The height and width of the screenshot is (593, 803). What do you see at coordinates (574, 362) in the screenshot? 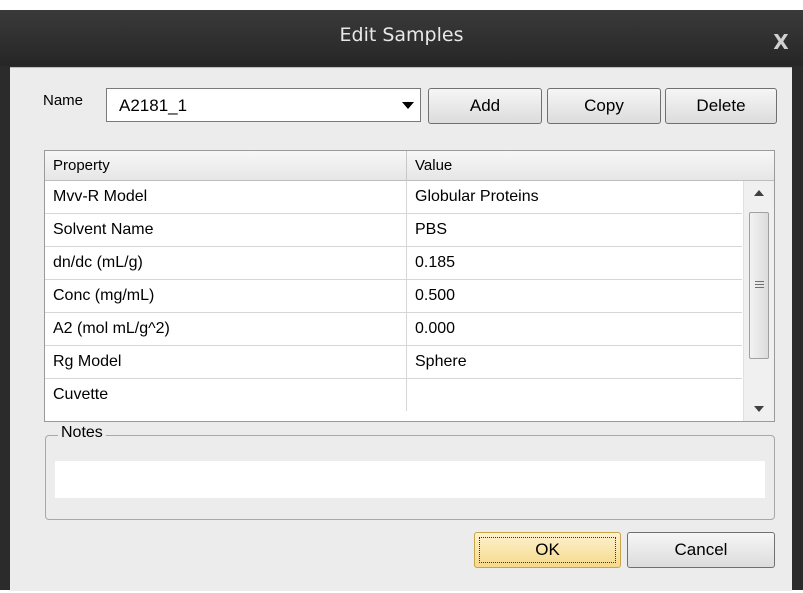
I see `value-cell: Sphere` at bounding box center [574, 362].